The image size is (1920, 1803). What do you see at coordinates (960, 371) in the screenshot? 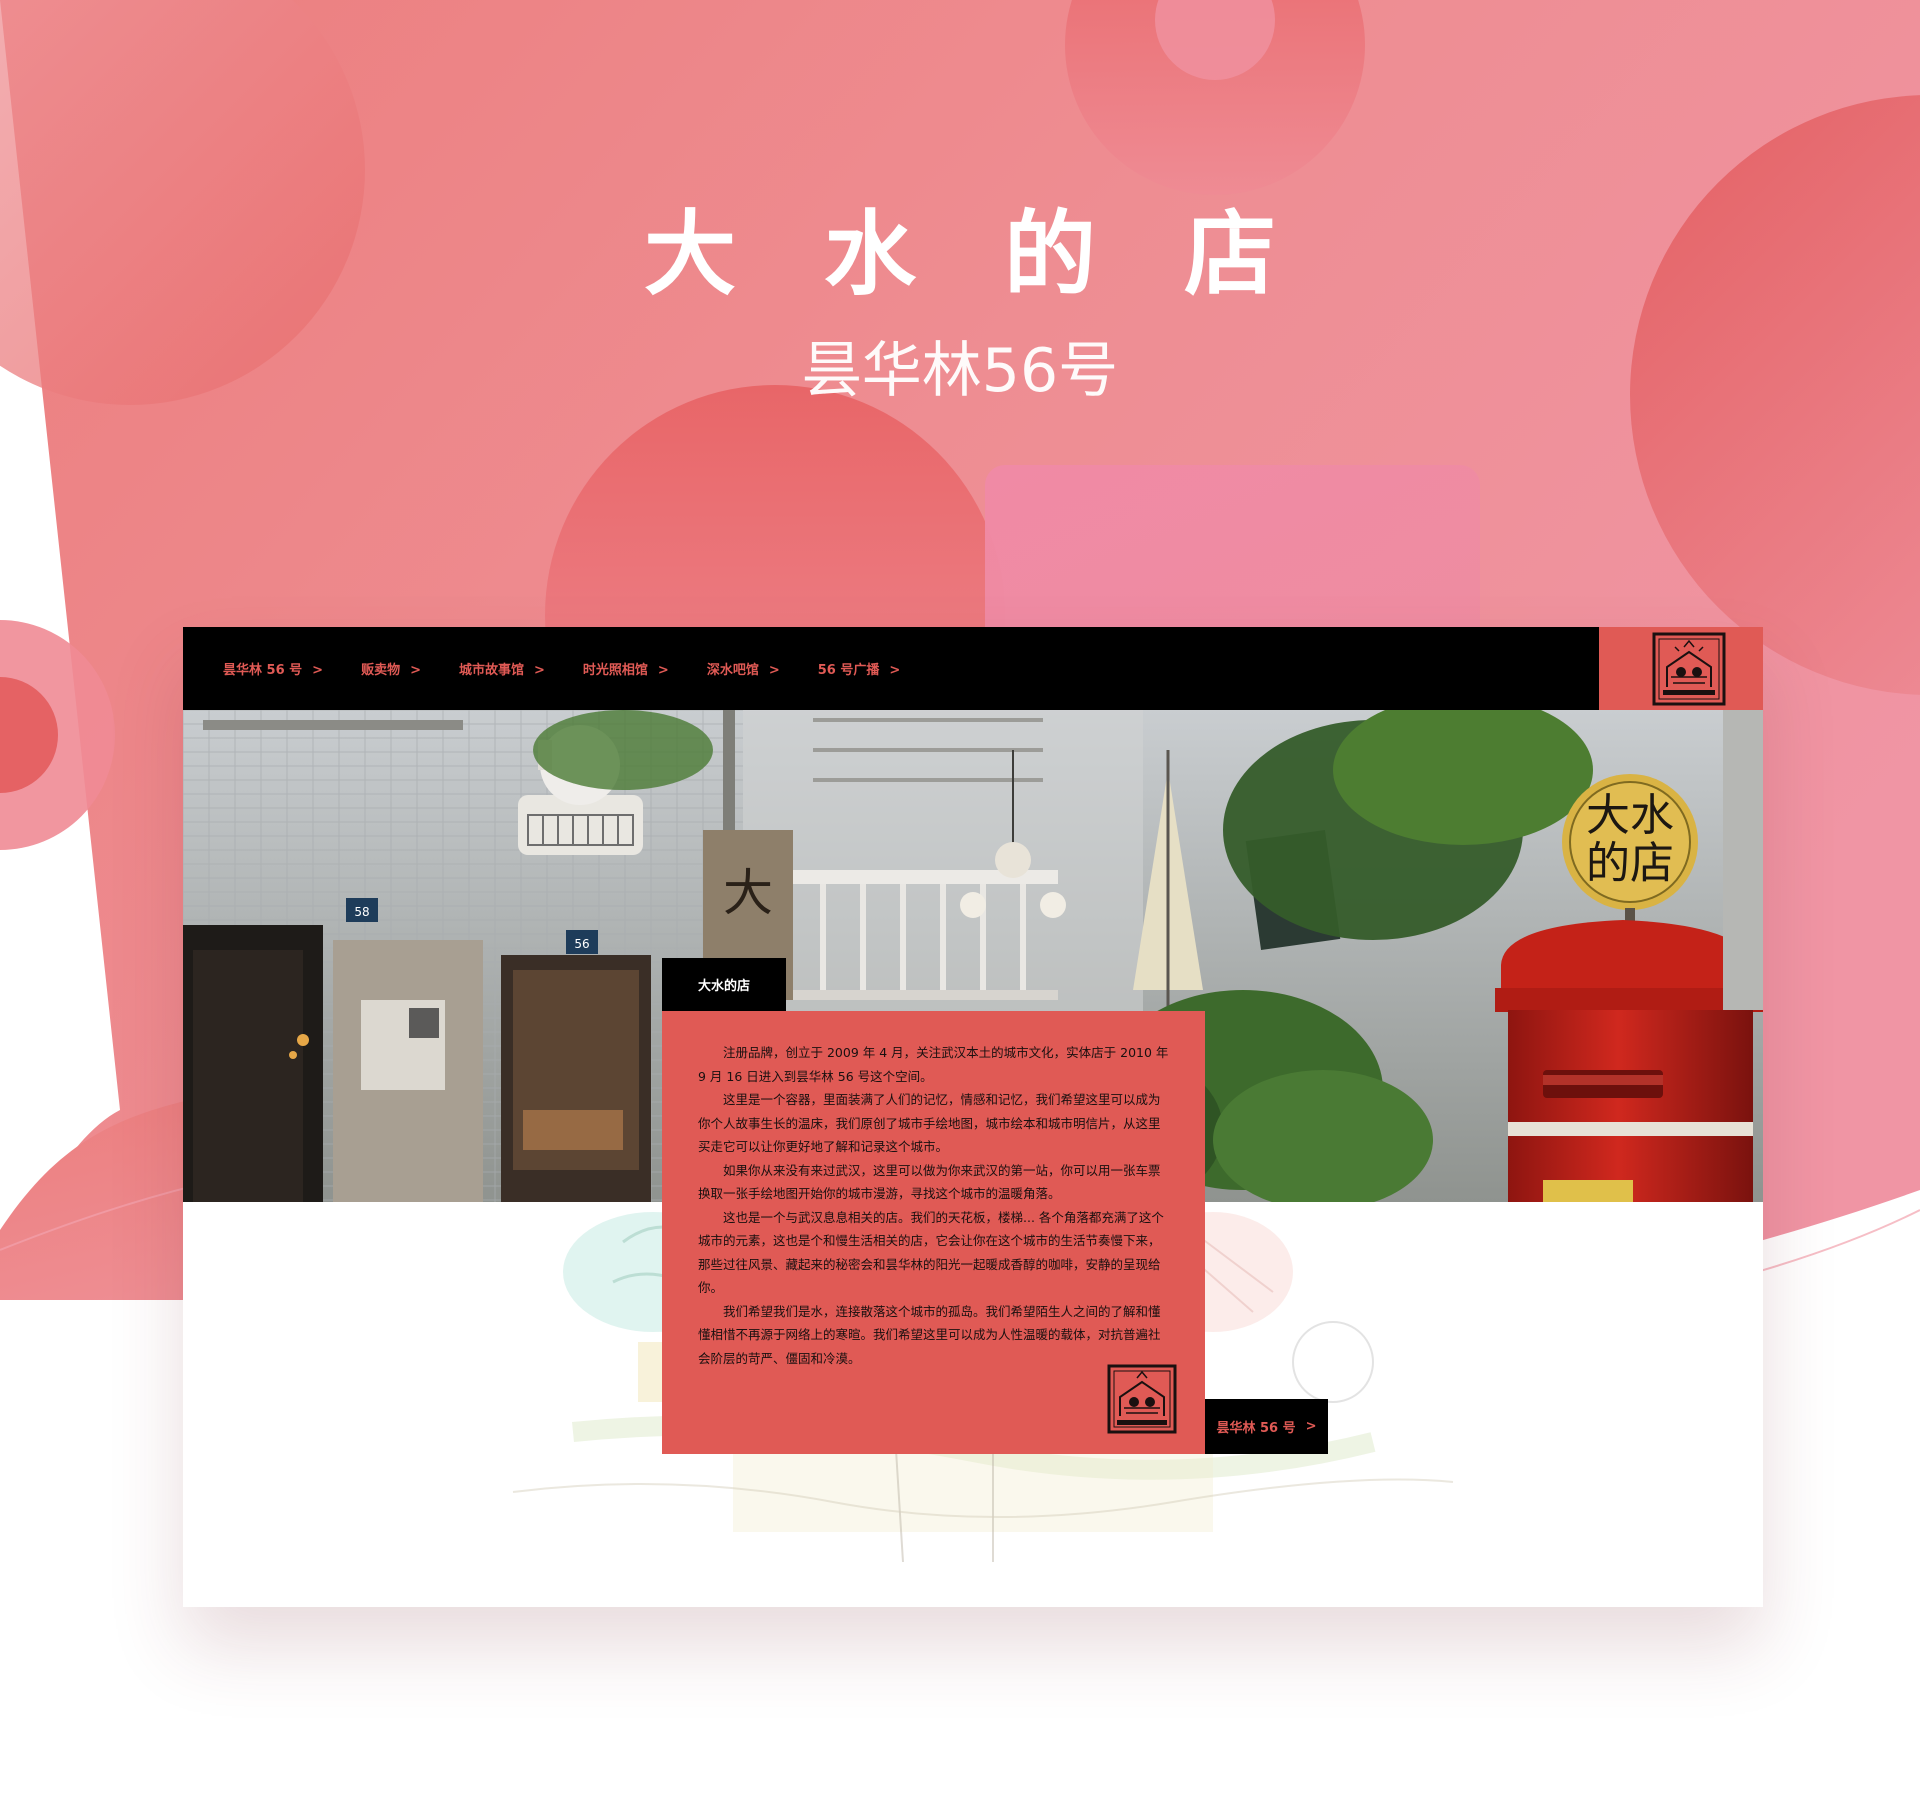
I see `hero-subtitle: 昙华林56号` at bounding box center [960, 371].